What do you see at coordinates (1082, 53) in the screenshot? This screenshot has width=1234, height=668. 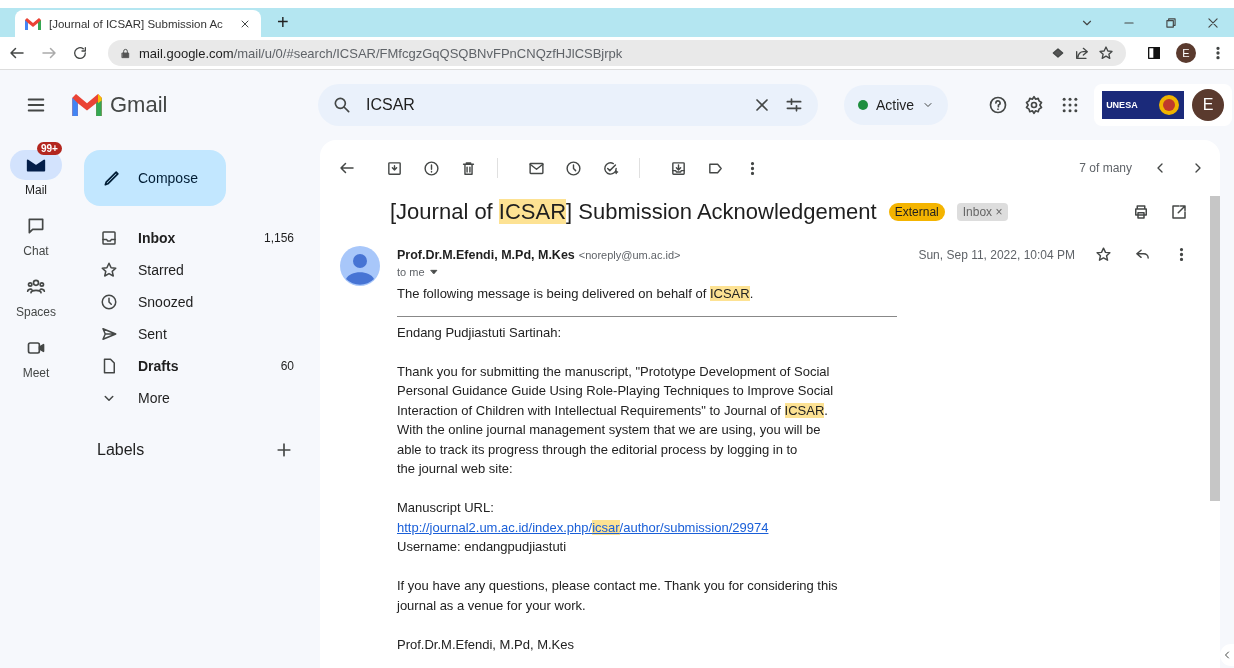 I see `share-icon` at bounding box center [1082, 53].